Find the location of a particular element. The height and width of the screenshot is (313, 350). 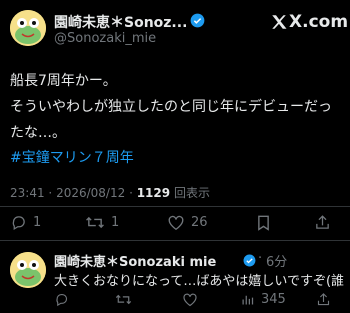

post-line-1: 船長7周年かー。 is located at coordinates (63, 81).